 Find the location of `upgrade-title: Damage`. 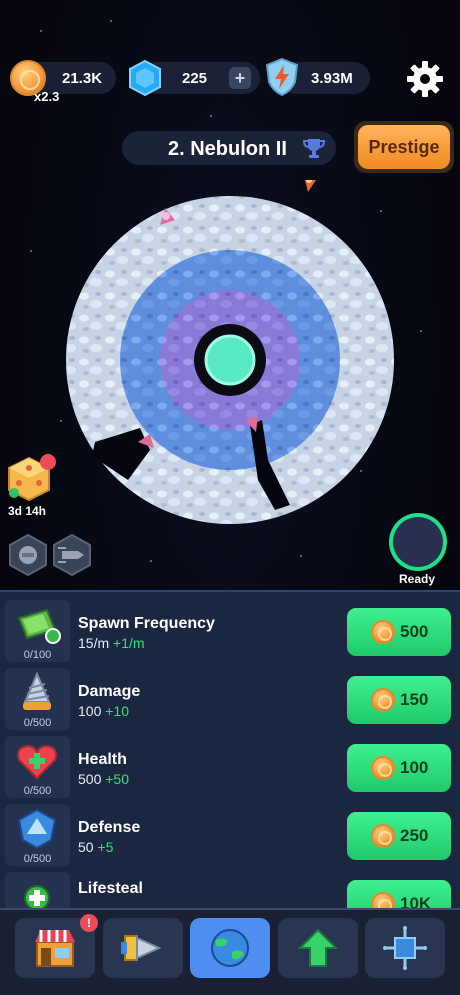

upgrade-title: Damage is located at coordinates (109, 691).